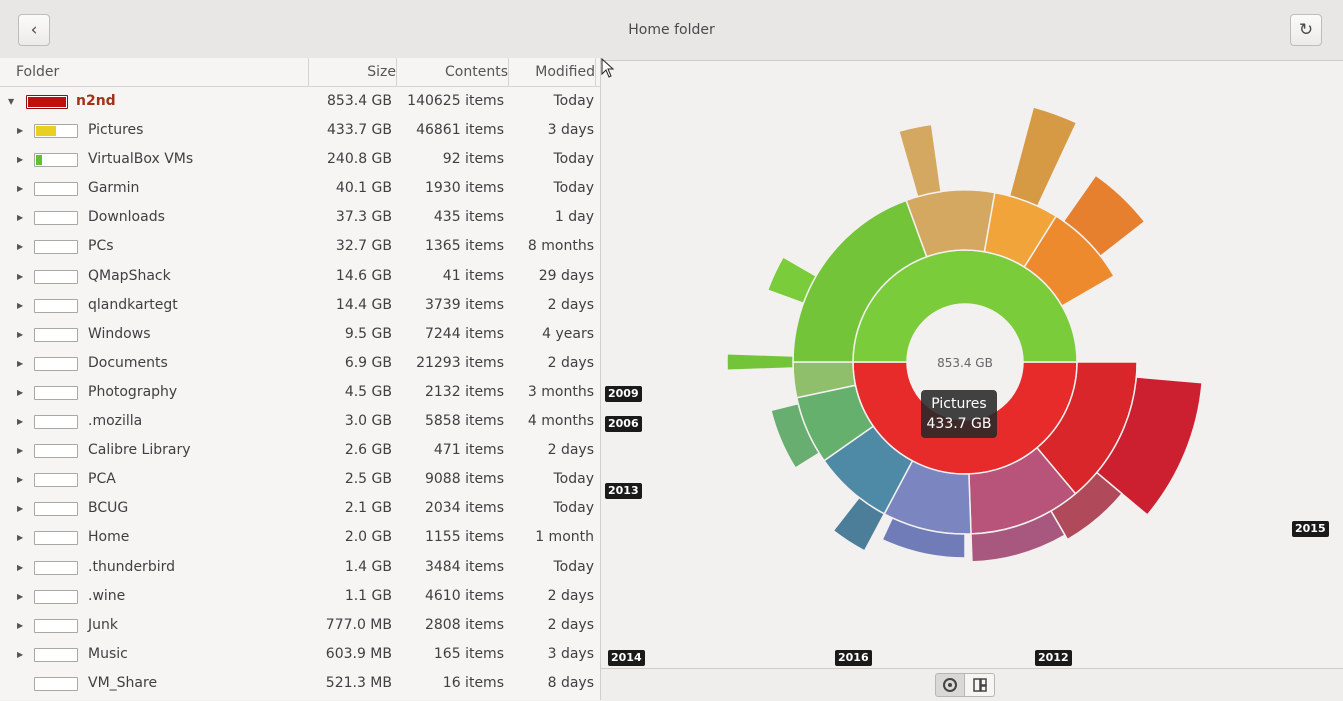 The image size is (1343, 701). Describe the element at coordinates (464, 624) in the screenshot. I see `folder-contents: 2808 items` at that location.